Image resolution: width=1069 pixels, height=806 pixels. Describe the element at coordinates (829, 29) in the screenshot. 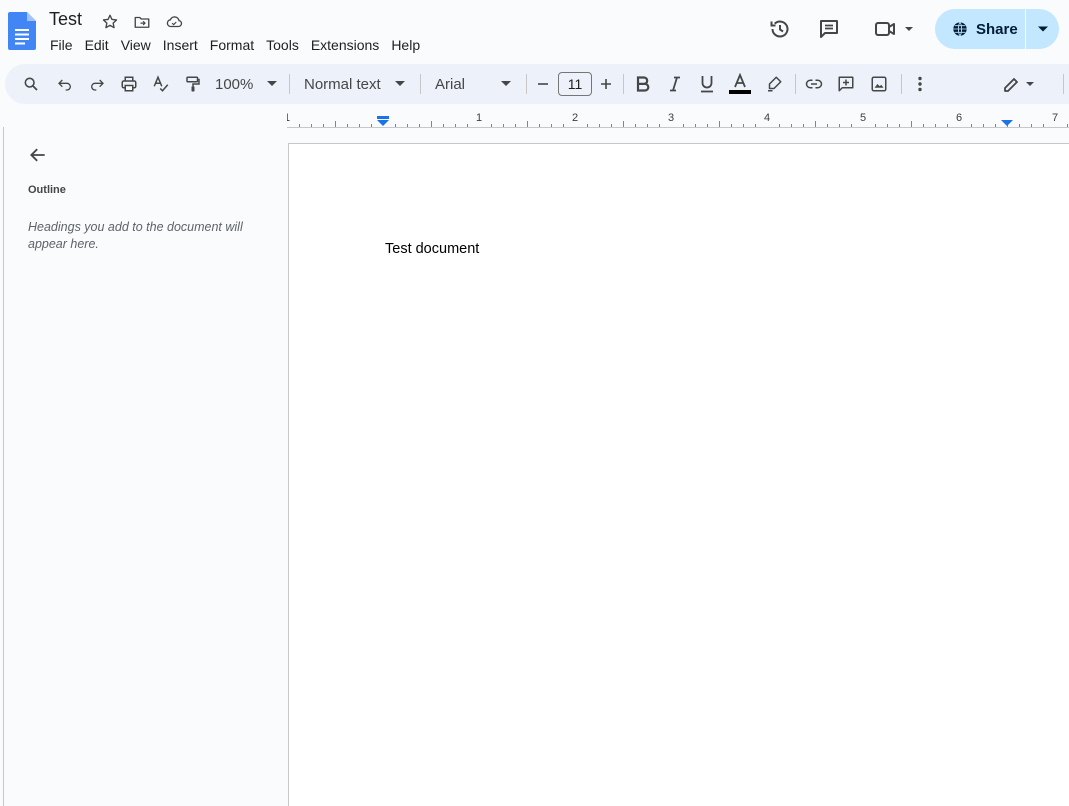

I see `comments-icon` at that location.